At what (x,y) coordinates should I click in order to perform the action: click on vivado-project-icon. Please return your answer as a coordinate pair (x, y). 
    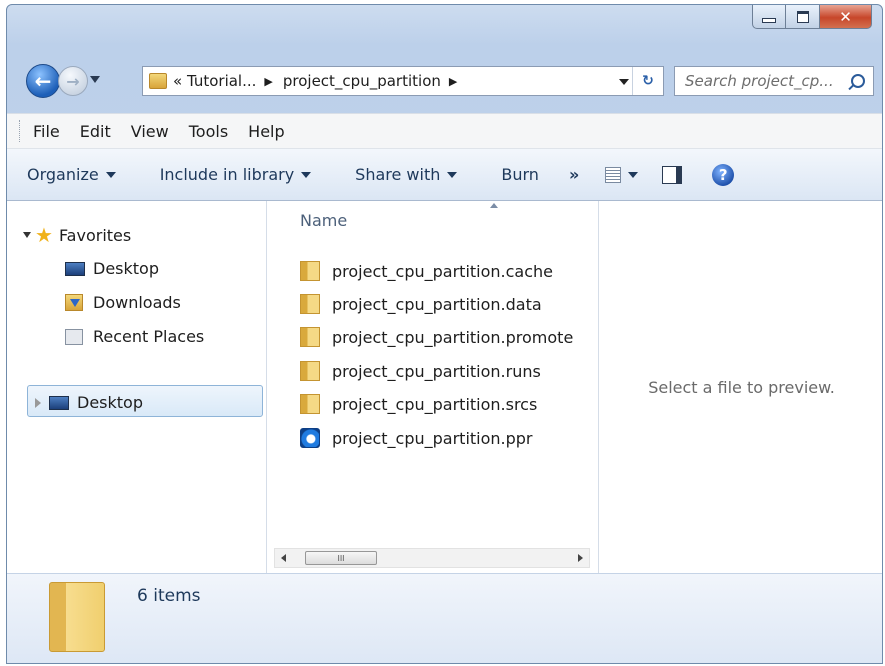
    Looking at the image, I should click on (310, 438).